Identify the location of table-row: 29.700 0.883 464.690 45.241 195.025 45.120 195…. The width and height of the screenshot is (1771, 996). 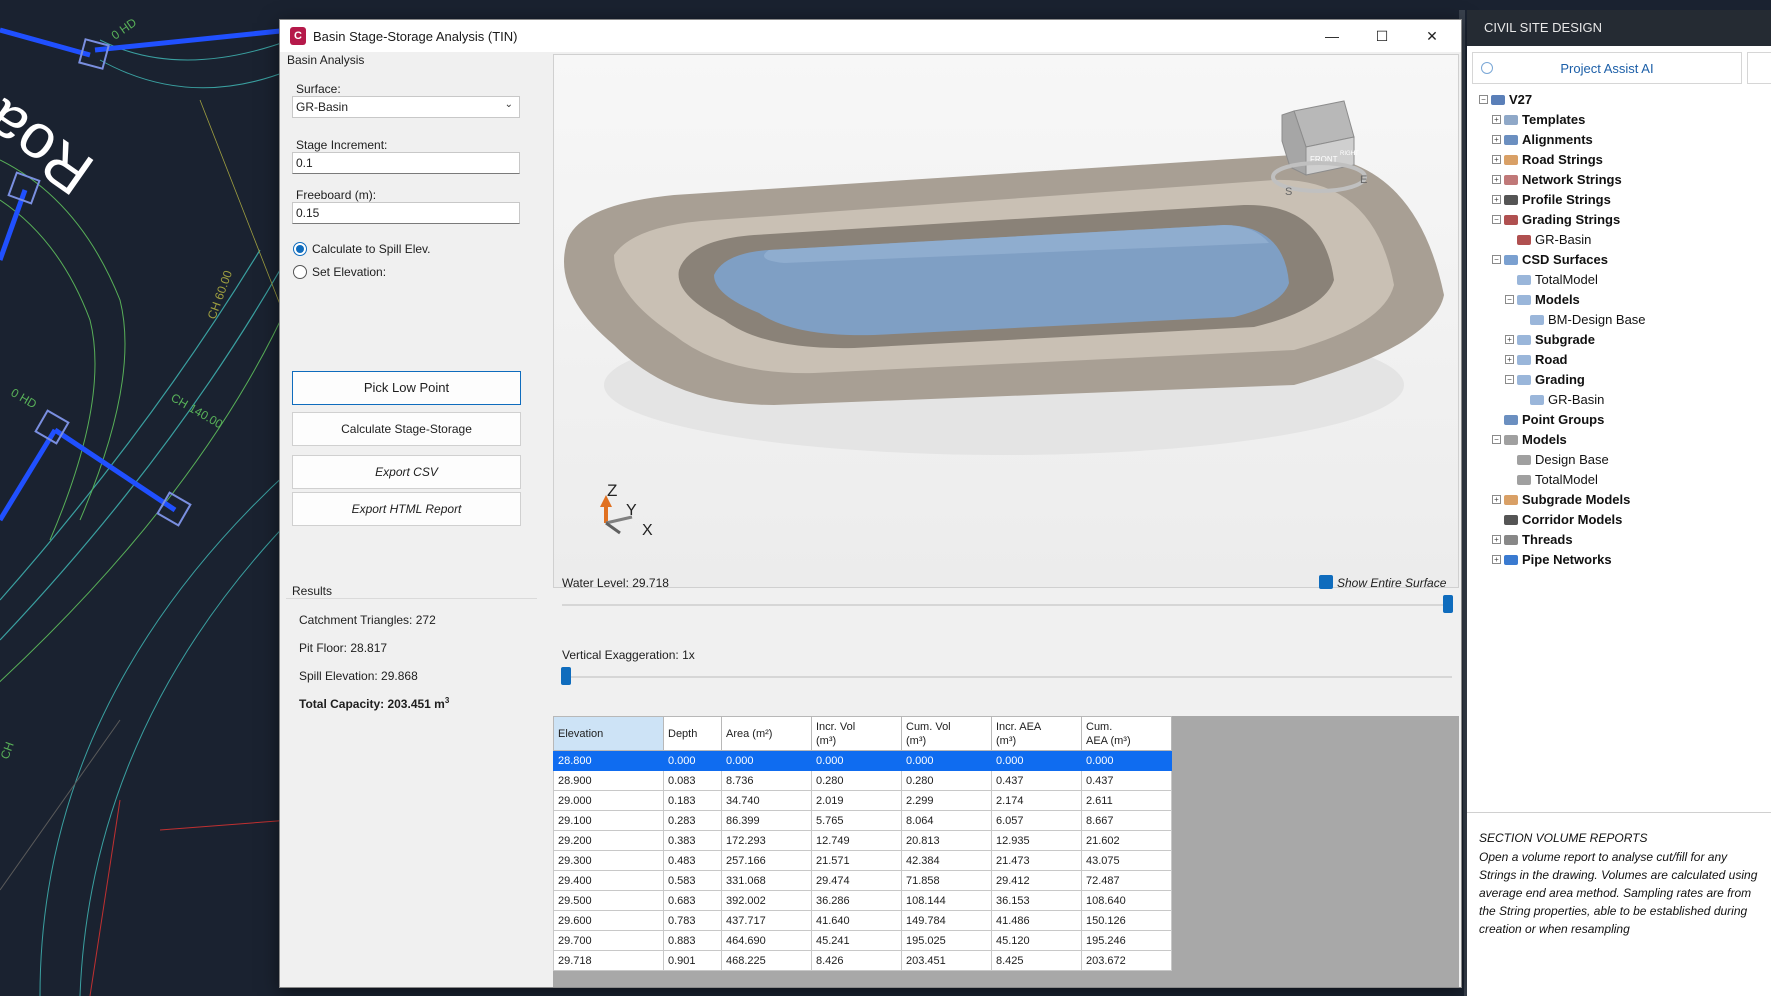
(862, 940).